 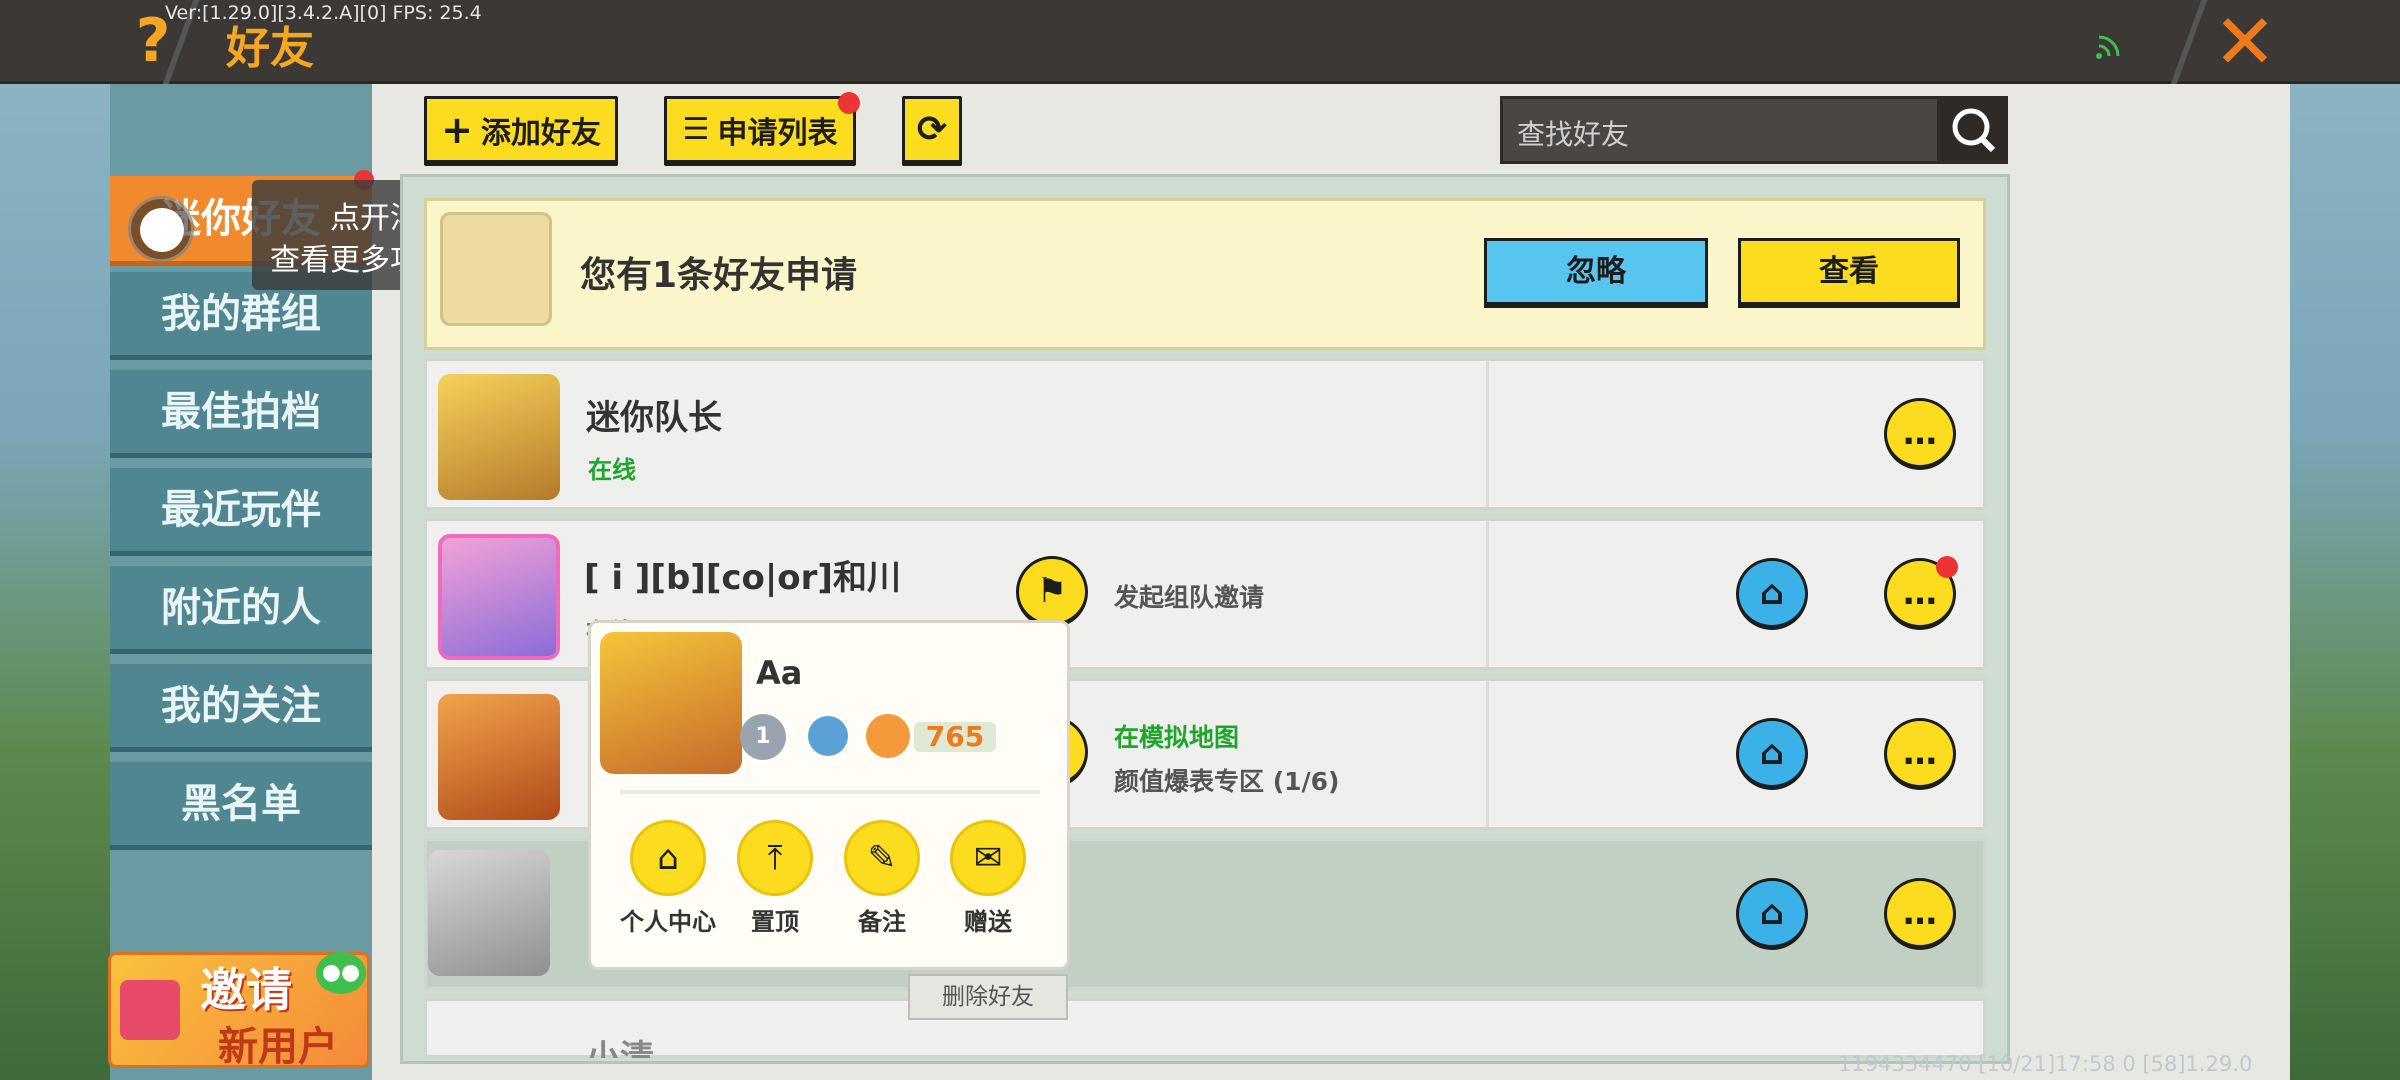 What do you see at coordinates (620, 1048) in the screenshot?
I see `friend-name: 小清` at bounding box center [620, 1048].